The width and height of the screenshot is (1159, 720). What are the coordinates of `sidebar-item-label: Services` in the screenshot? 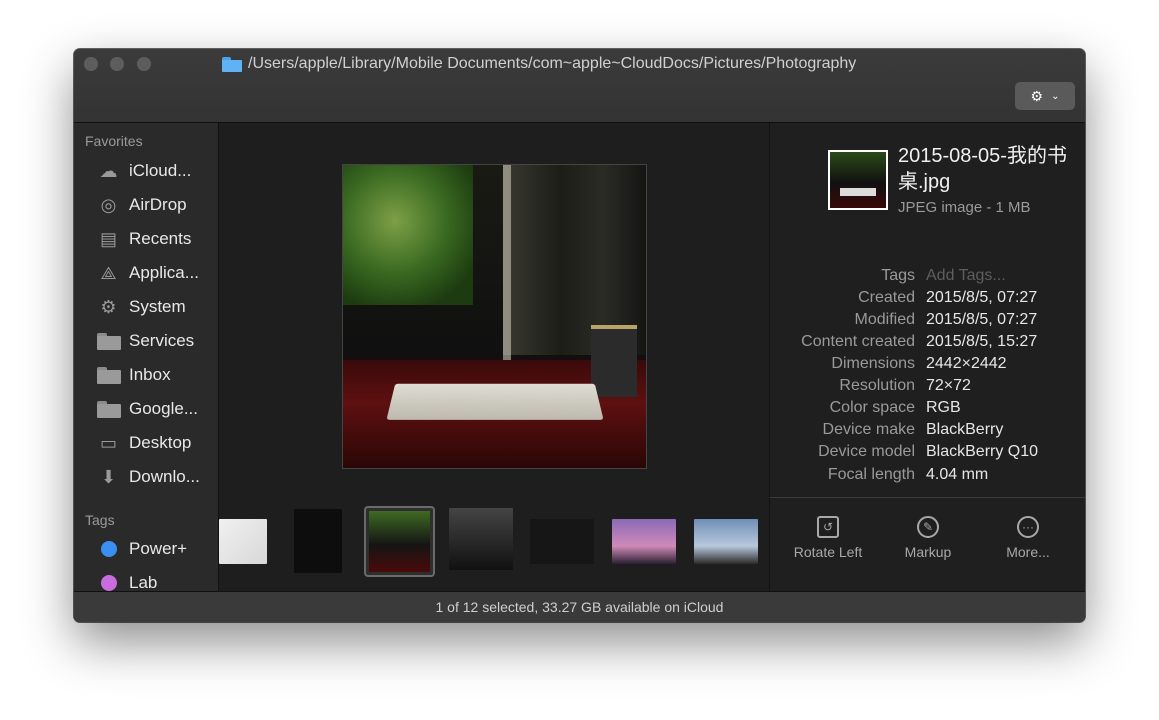 It's located at (162, 340).